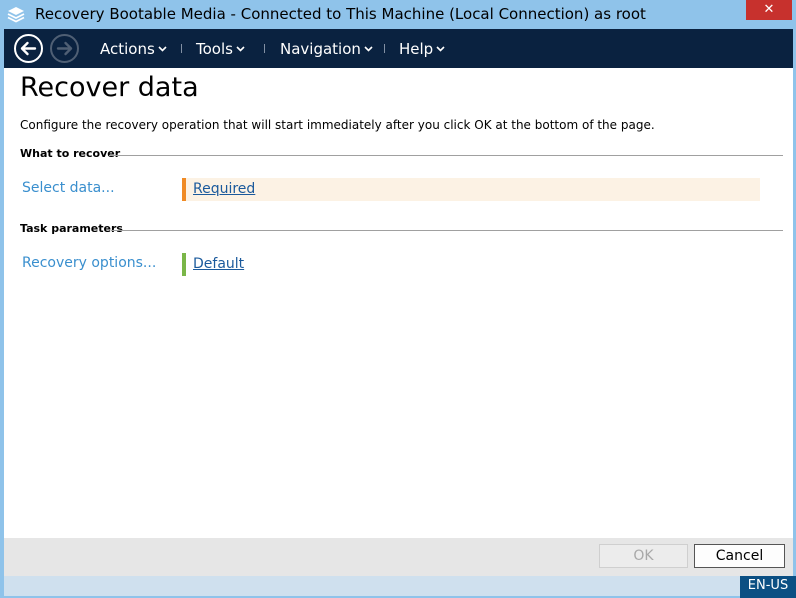 Image resolution: width=796 pixels, height=598 pixels. I want to click on required-link: Required, so click(224, 189).